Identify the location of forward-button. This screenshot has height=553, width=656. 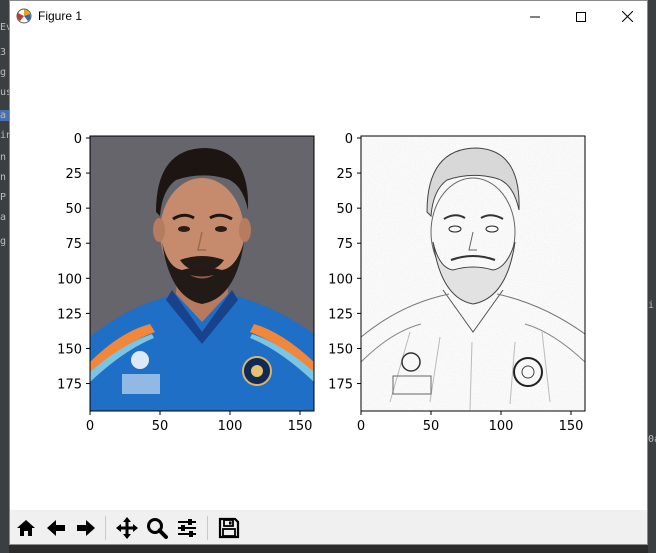
(86, 528).